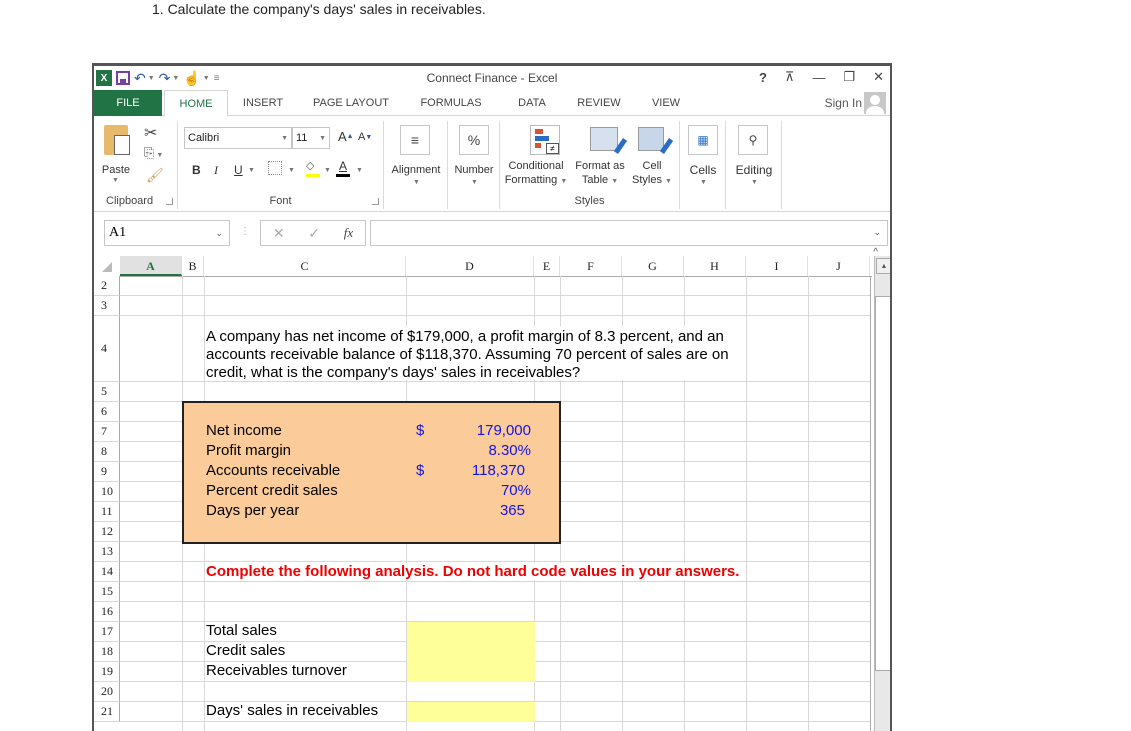 The image size is (1131, 731). What do you see at coordinates (107, 532) in the screenshot?
I see `row-header: 12` at bounding box center [107, 532].